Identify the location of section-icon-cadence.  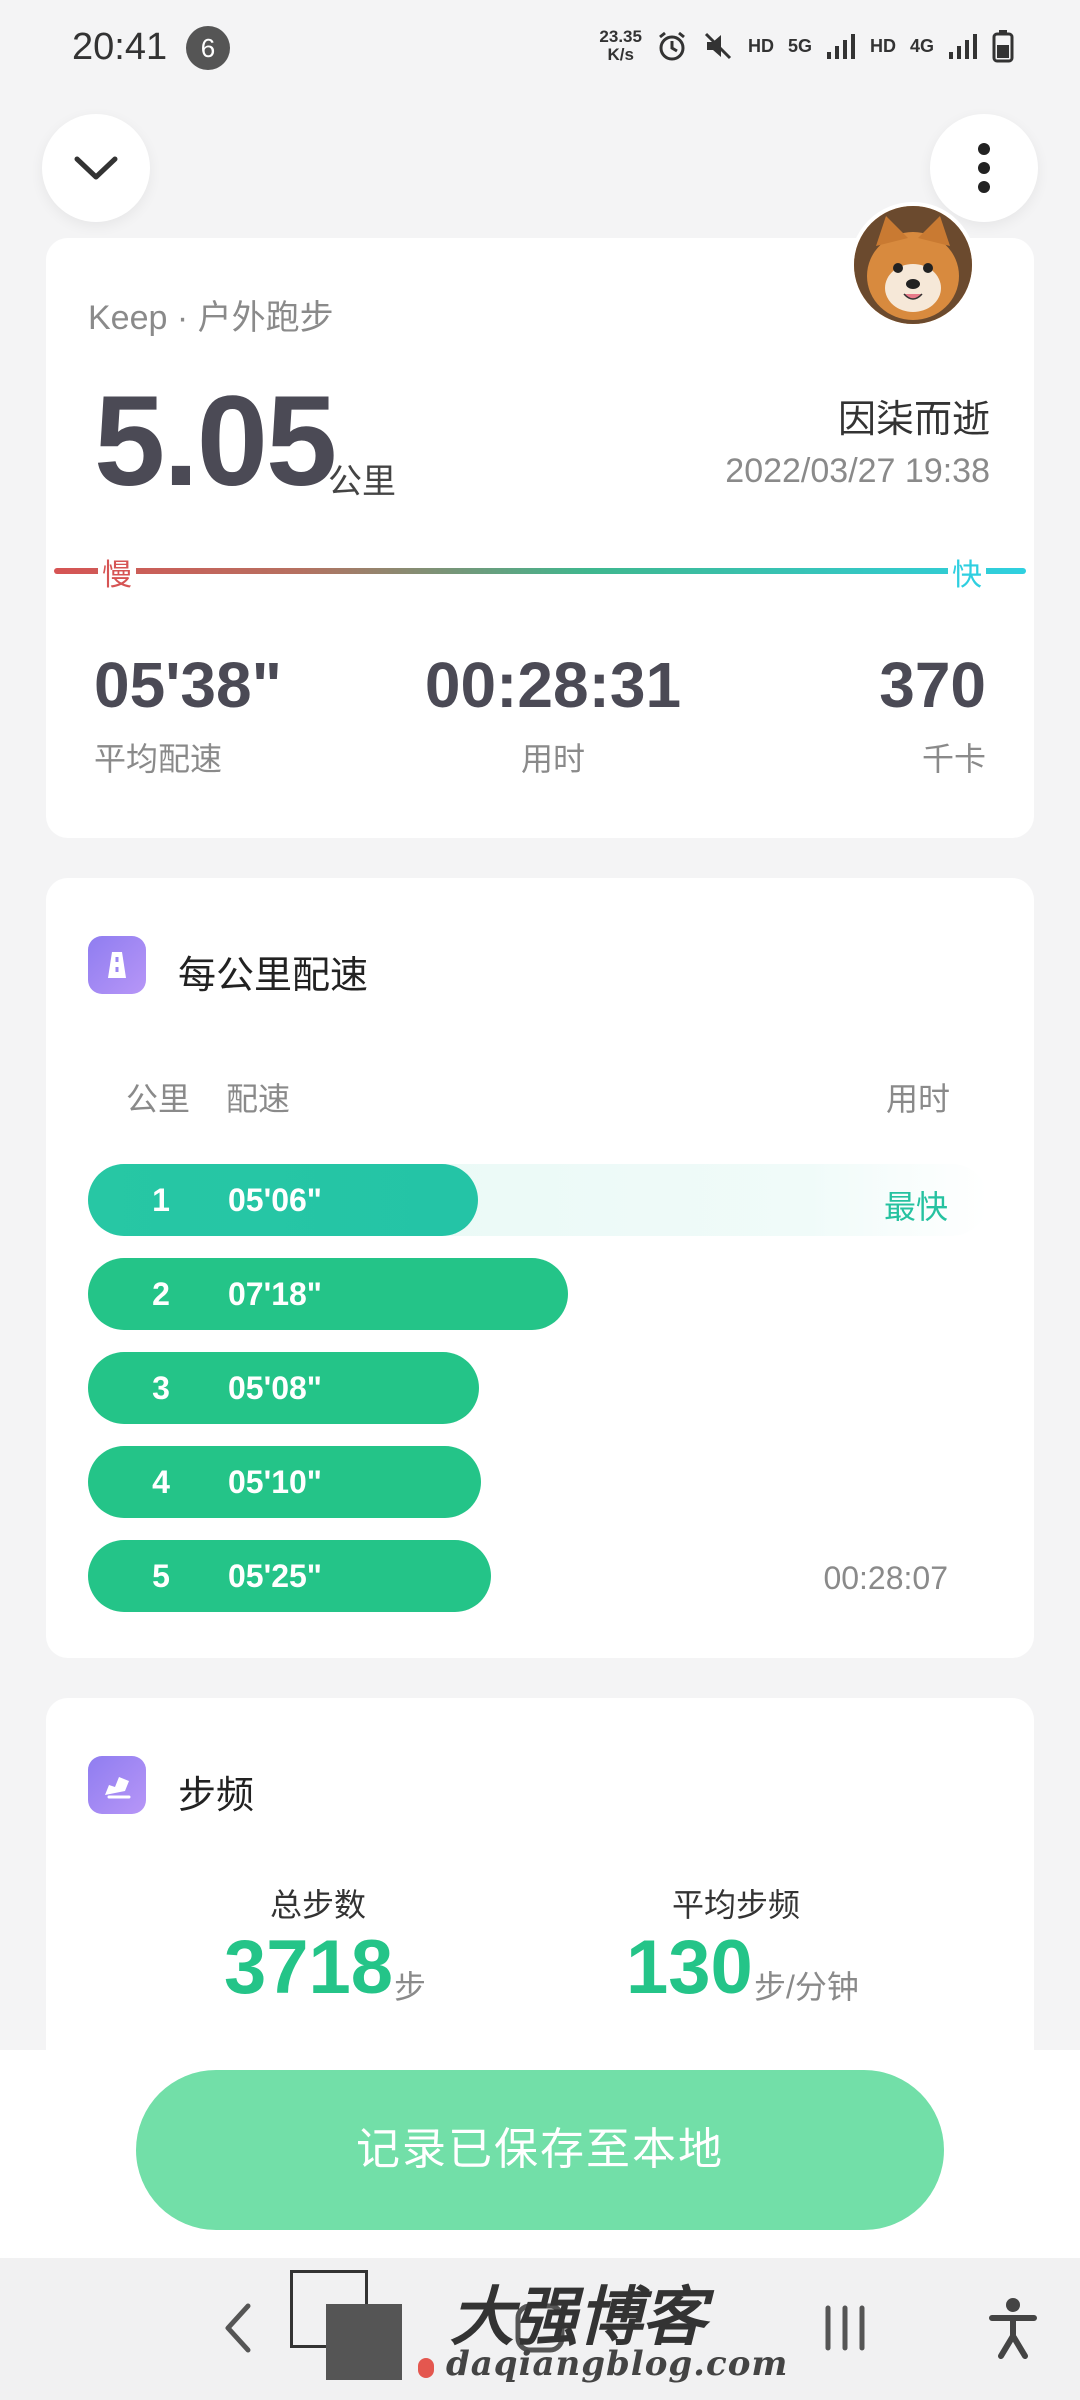
(117, 1785).